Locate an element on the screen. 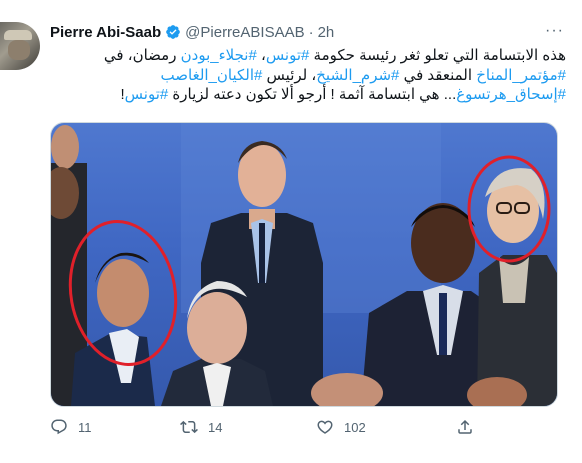 This screenshot has width=582, height=463. reply-button: 11 is located at coordinates (71, 427).